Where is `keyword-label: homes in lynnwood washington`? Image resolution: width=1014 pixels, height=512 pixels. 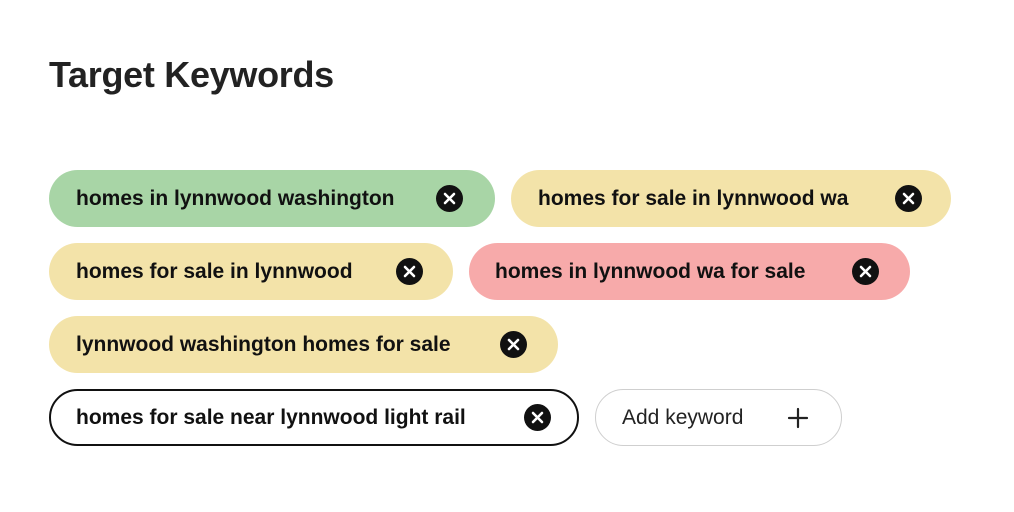
keyword-label: homes in lynnwood washington is located at coordinates (235, 198).